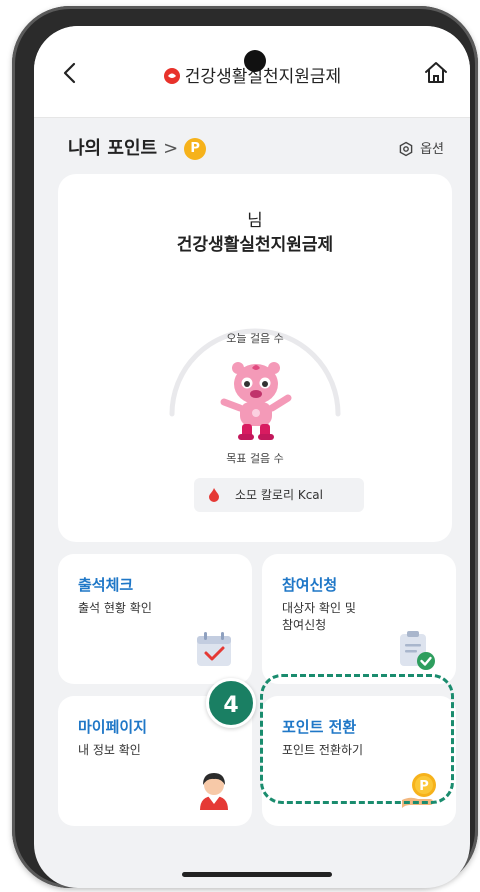 The height and width of the screenshot is (892, 480). I want to click on gear-icon, so click(406, 149).